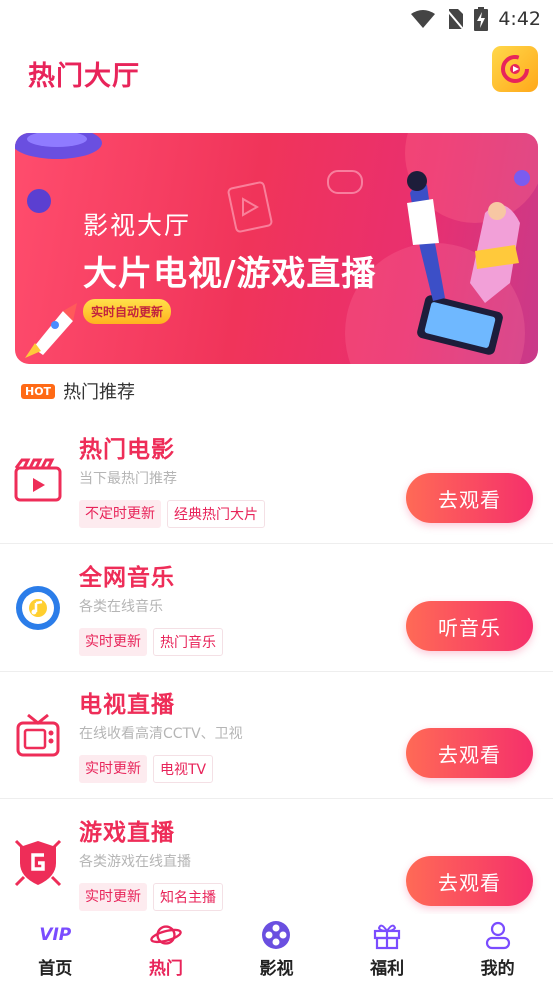 Image resolution: width=553 pixels, height=983 pixels. I want to click on list-item-games: 游戏直播 各类游戏在线直播 实时更新 知名主播 去观看, so click(276, 863).